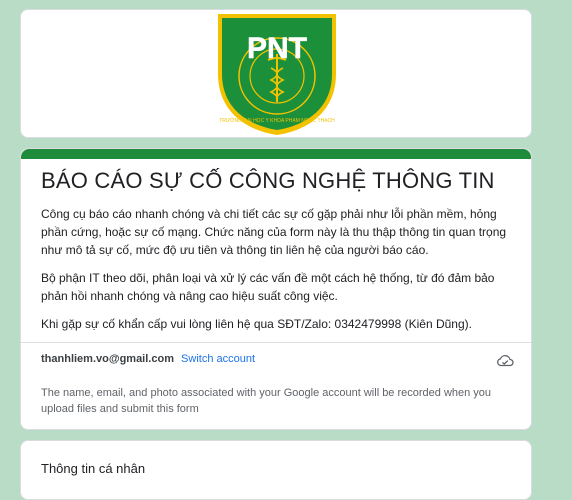 This screenshot has height=500, width=572. Describe the element at coordinates (268, 180) in the screenshot. I see `form-title: BÁO CÁO SỰ CỐ CÔNG NGHỆ THÔNG TIN` at that location.